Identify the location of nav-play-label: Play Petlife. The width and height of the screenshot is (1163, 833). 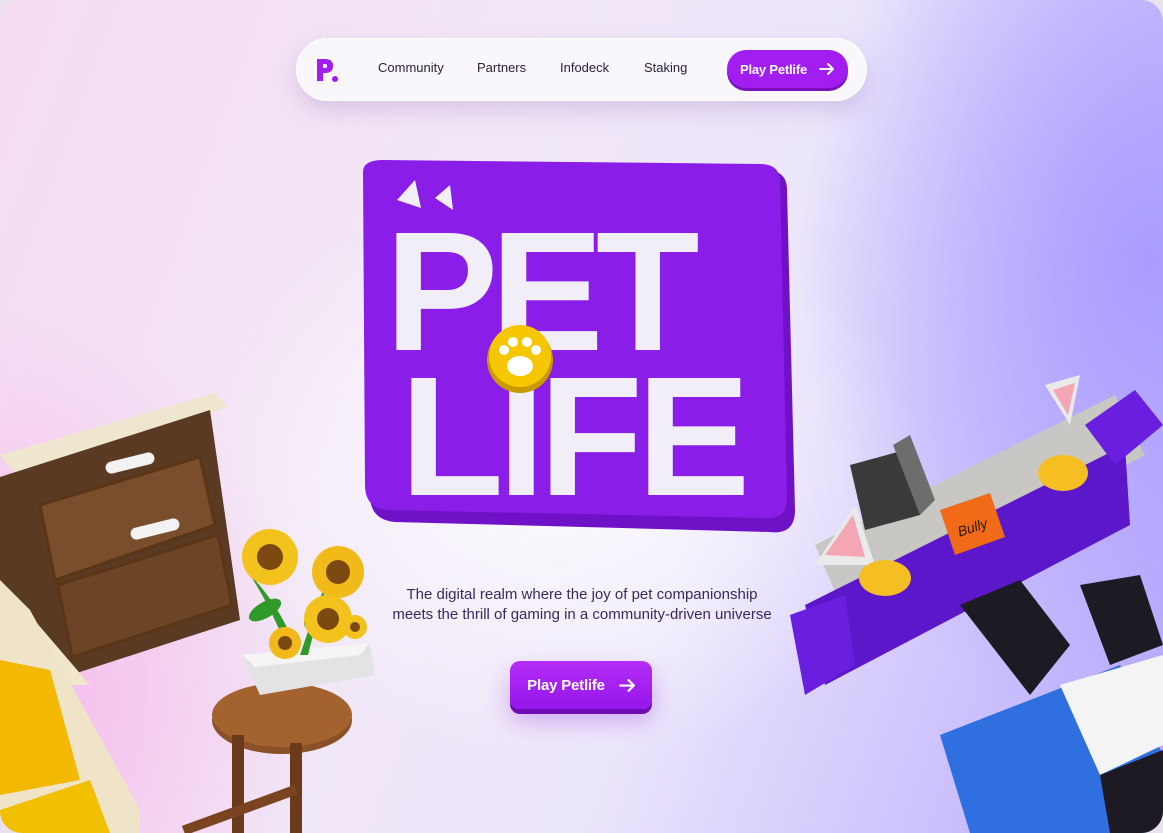
(773, 69).